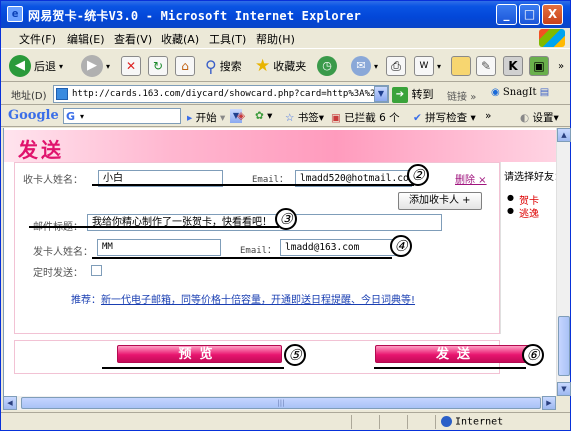 This screenshot has height=431, width=571. What do you see at coordinates (45, 66) in the screenshot?
I see `back-label: 后退` at bounding box center [45, 66].